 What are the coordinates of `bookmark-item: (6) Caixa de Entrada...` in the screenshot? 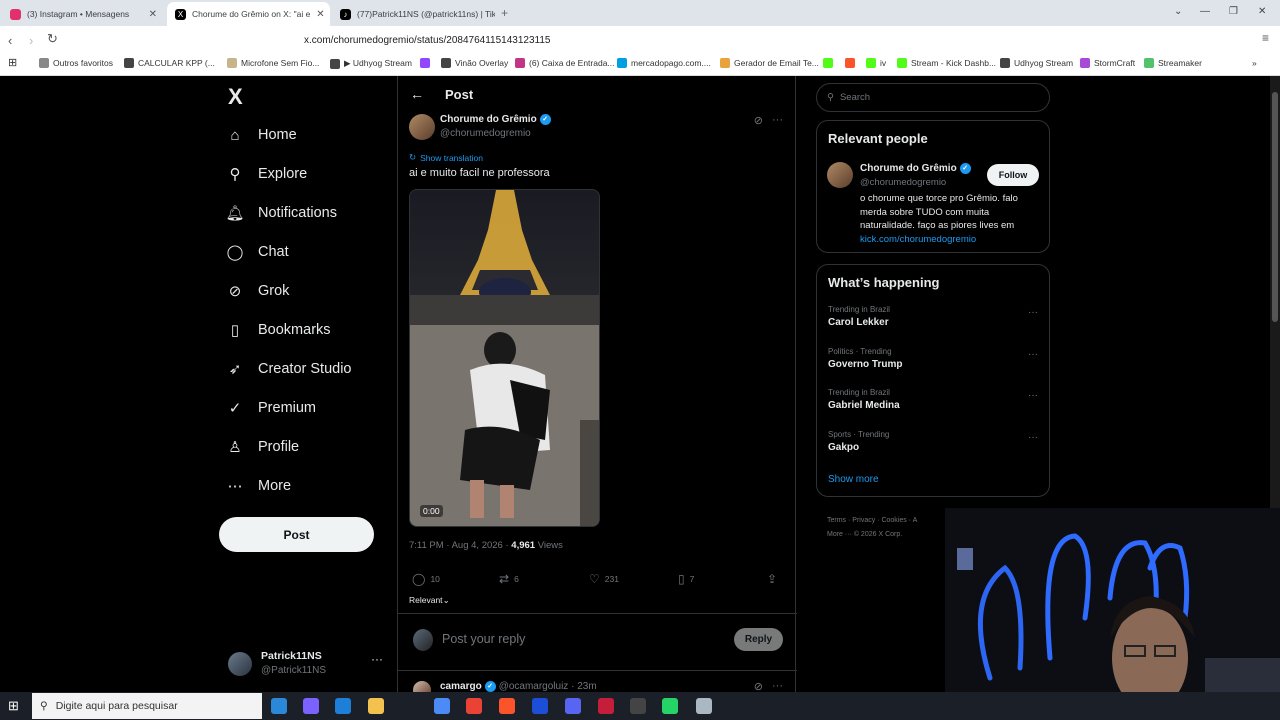 It's located at (565, 63).